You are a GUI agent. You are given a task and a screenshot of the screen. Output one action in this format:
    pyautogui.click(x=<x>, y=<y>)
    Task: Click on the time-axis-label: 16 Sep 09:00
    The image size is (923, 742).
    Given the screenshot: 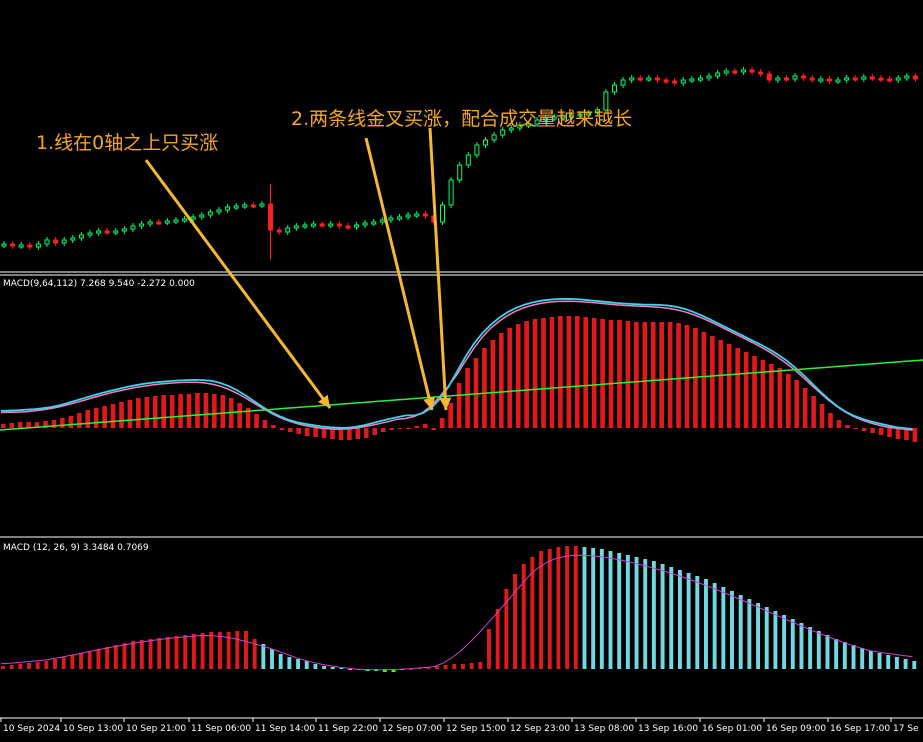 What is the action you would take?
    pyautogui.click(x=796, y=729)
    